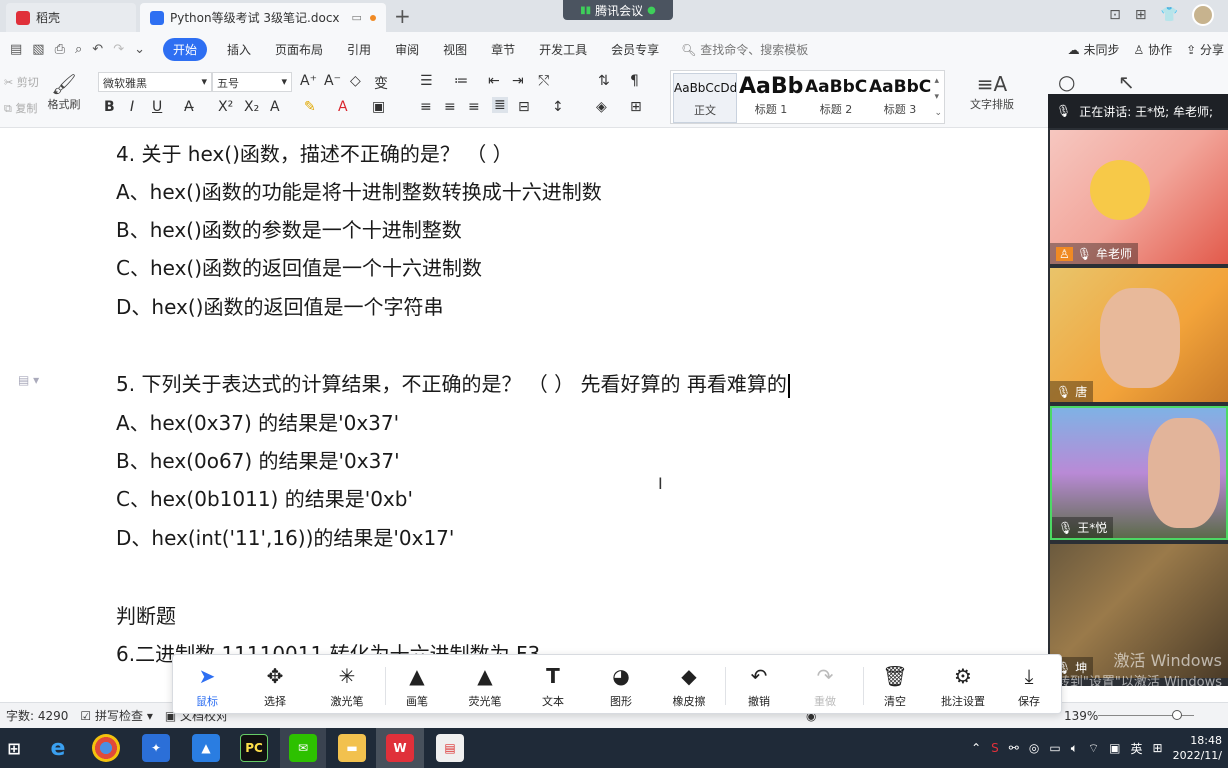  I want to click on slides-icon: ▤, so click(450, 748).